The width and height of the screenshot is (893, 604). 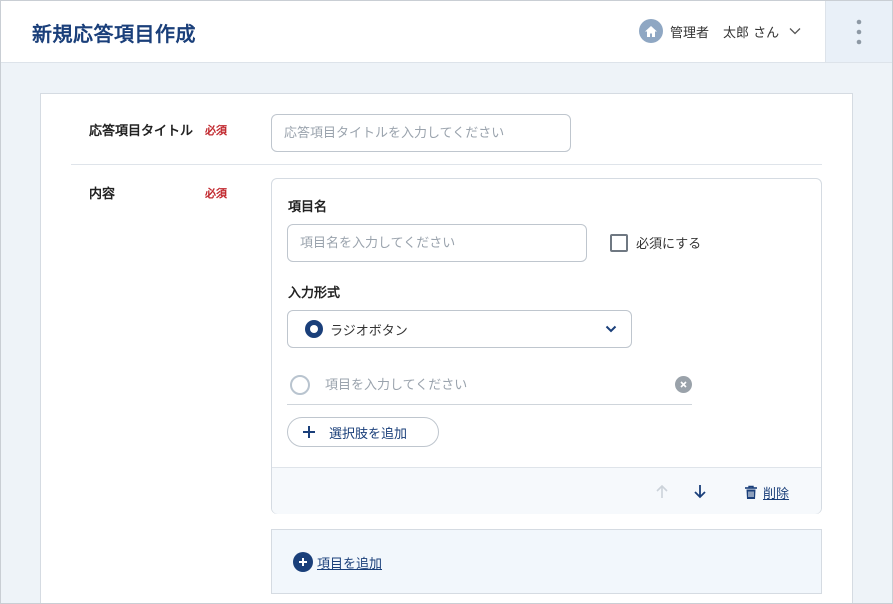 I want to click on delete-label: 削除, so click(x=776, y=494).